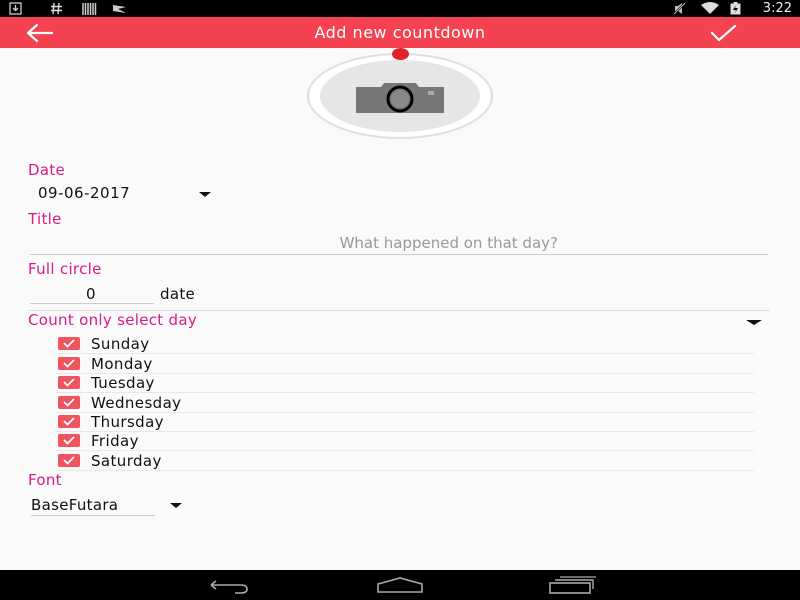  I want to click on recents-nav-icon, so click(572, 585).